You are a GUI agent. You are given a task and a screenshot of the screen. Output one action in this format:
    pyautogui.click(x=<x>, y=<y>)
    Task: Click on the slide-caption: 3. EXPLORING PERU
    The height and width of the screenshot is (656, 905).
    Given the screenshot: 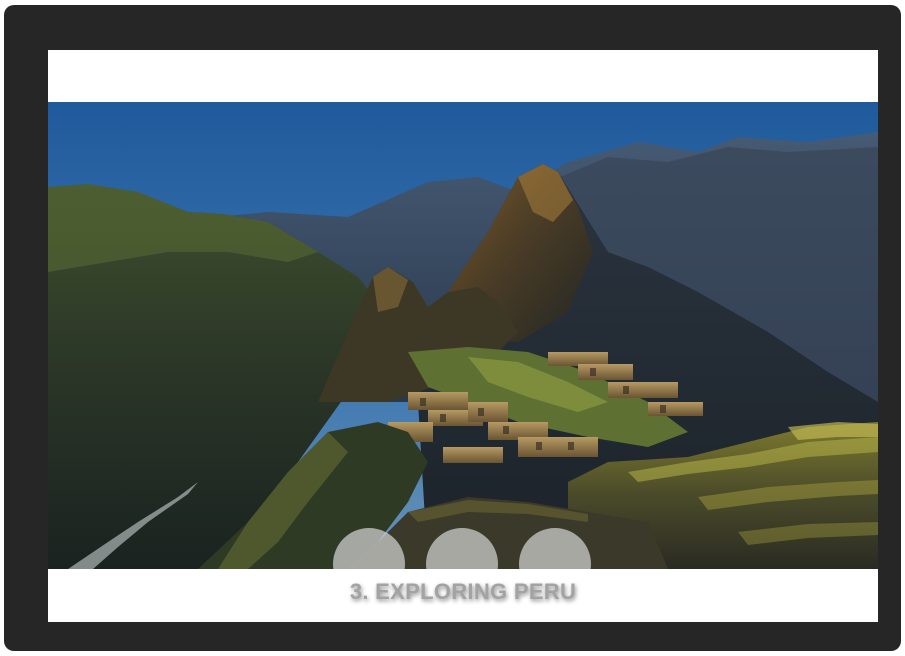 What is the action you would take?
    pyautogui.click(x=463, y=591)
    